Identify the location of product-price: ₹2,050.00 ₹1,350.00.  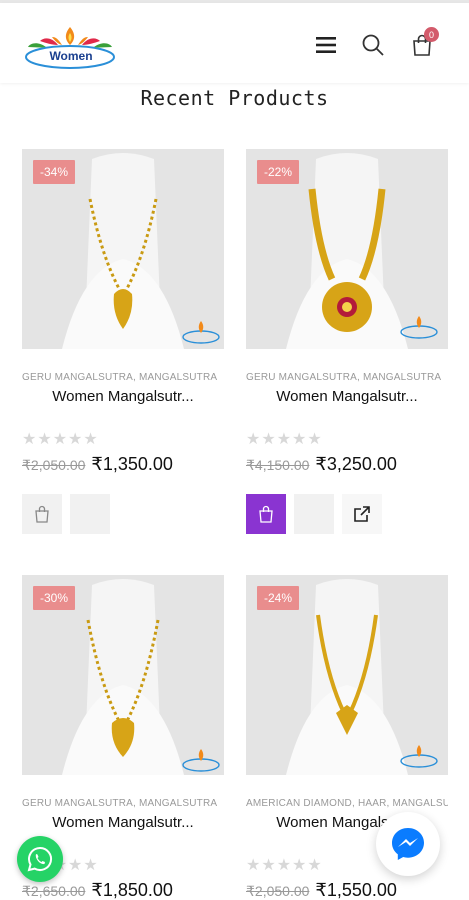
(97, 464).